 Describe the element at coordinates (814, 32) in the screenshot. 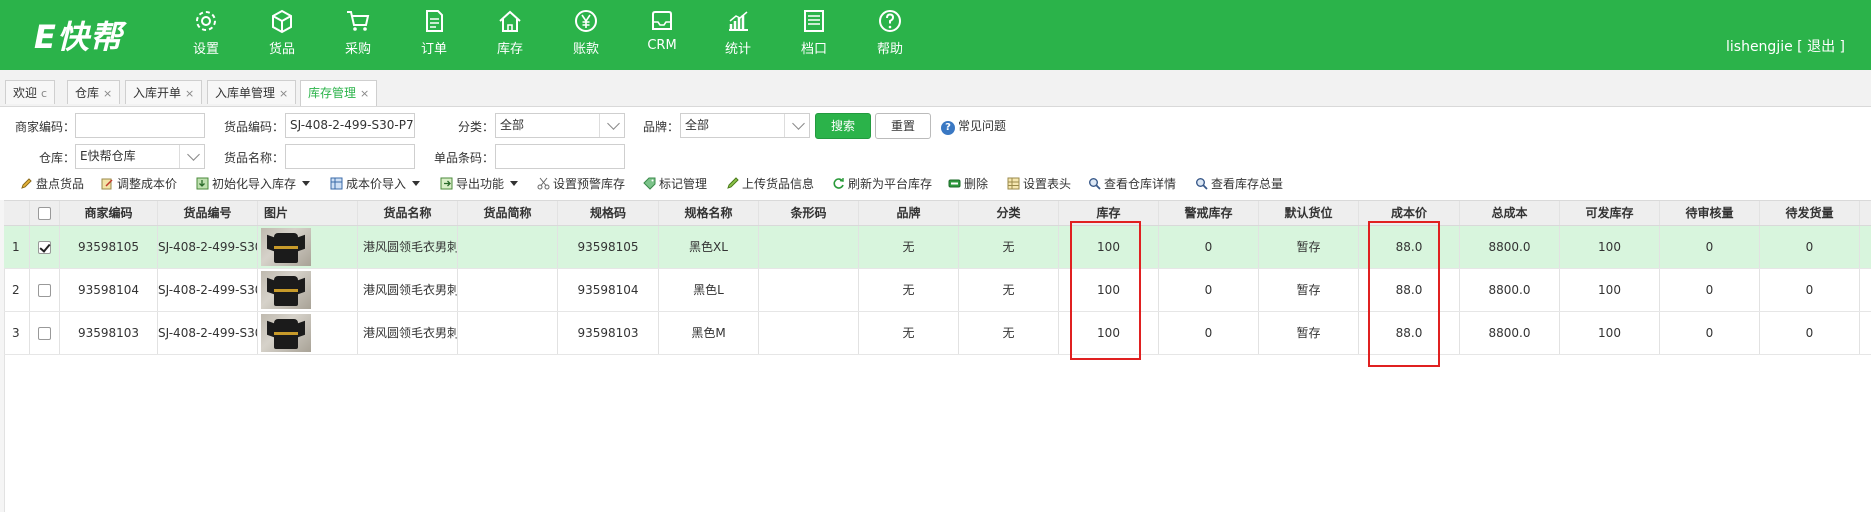

I see `nav-stall: 档口` at that location.